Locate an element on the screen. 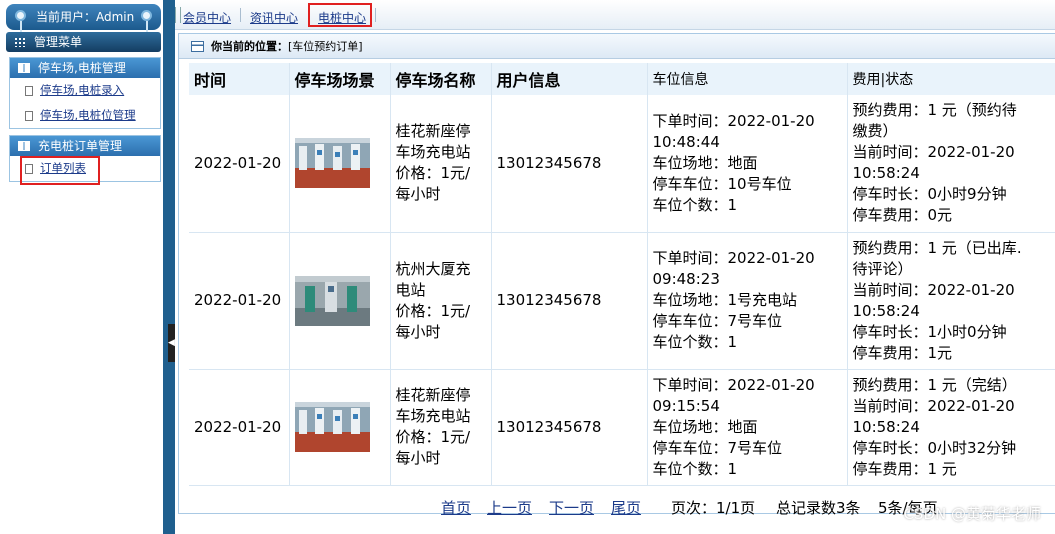 The width and height of the screenshot is (1055, 534). pager-last-link: 尾页 is located at coordinates (626, 507).